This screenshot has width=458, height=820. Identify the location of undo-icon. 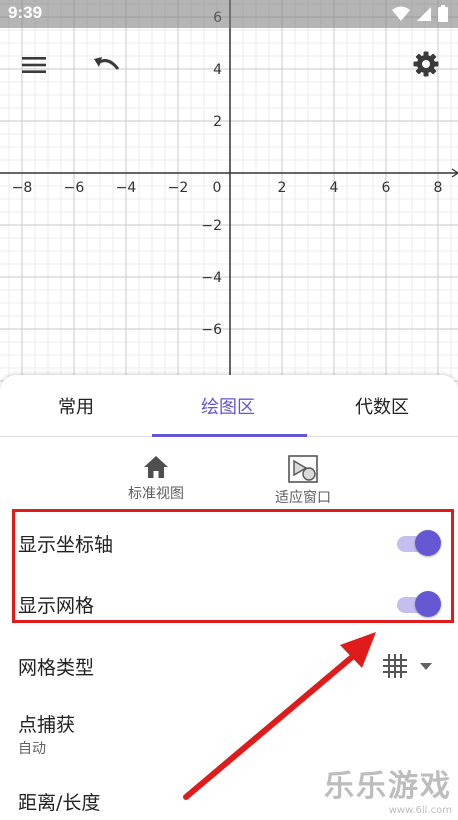
(107, 63).